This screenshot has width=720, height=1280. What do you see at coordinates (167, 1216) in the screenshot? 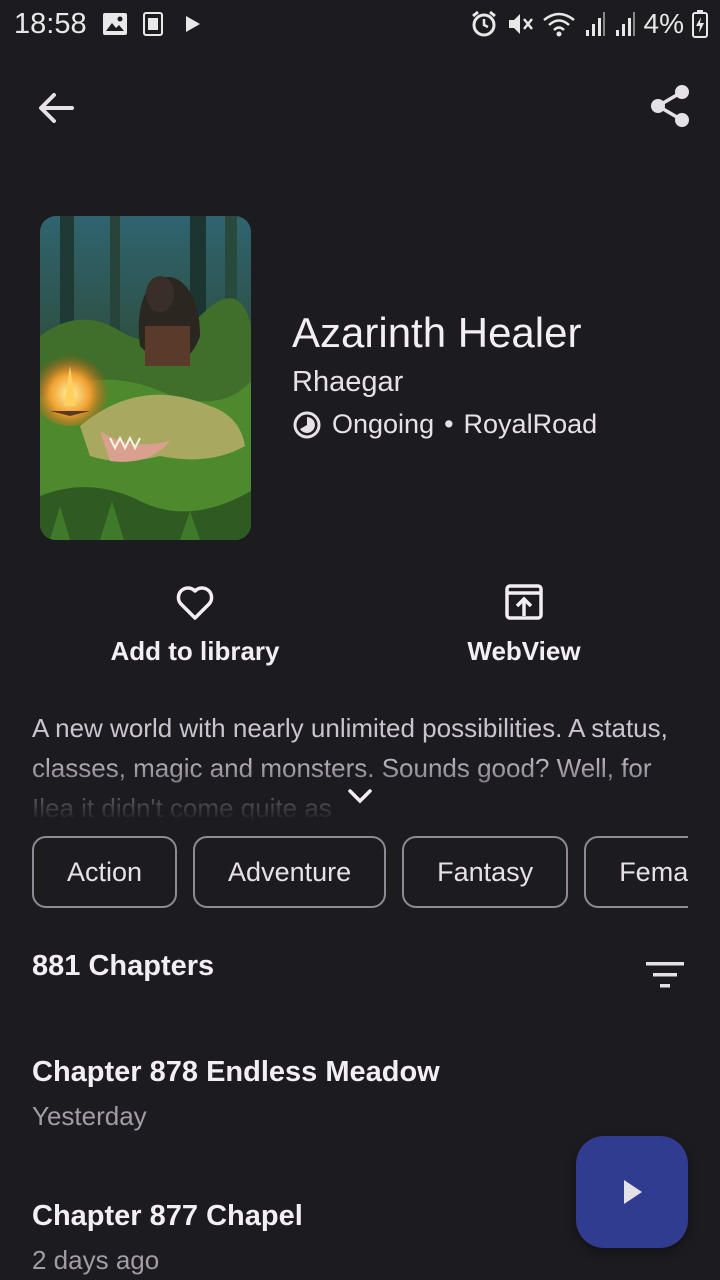
I see `chapter-title: Chapter 877 Chapel` at bounding box center [167, 1216].